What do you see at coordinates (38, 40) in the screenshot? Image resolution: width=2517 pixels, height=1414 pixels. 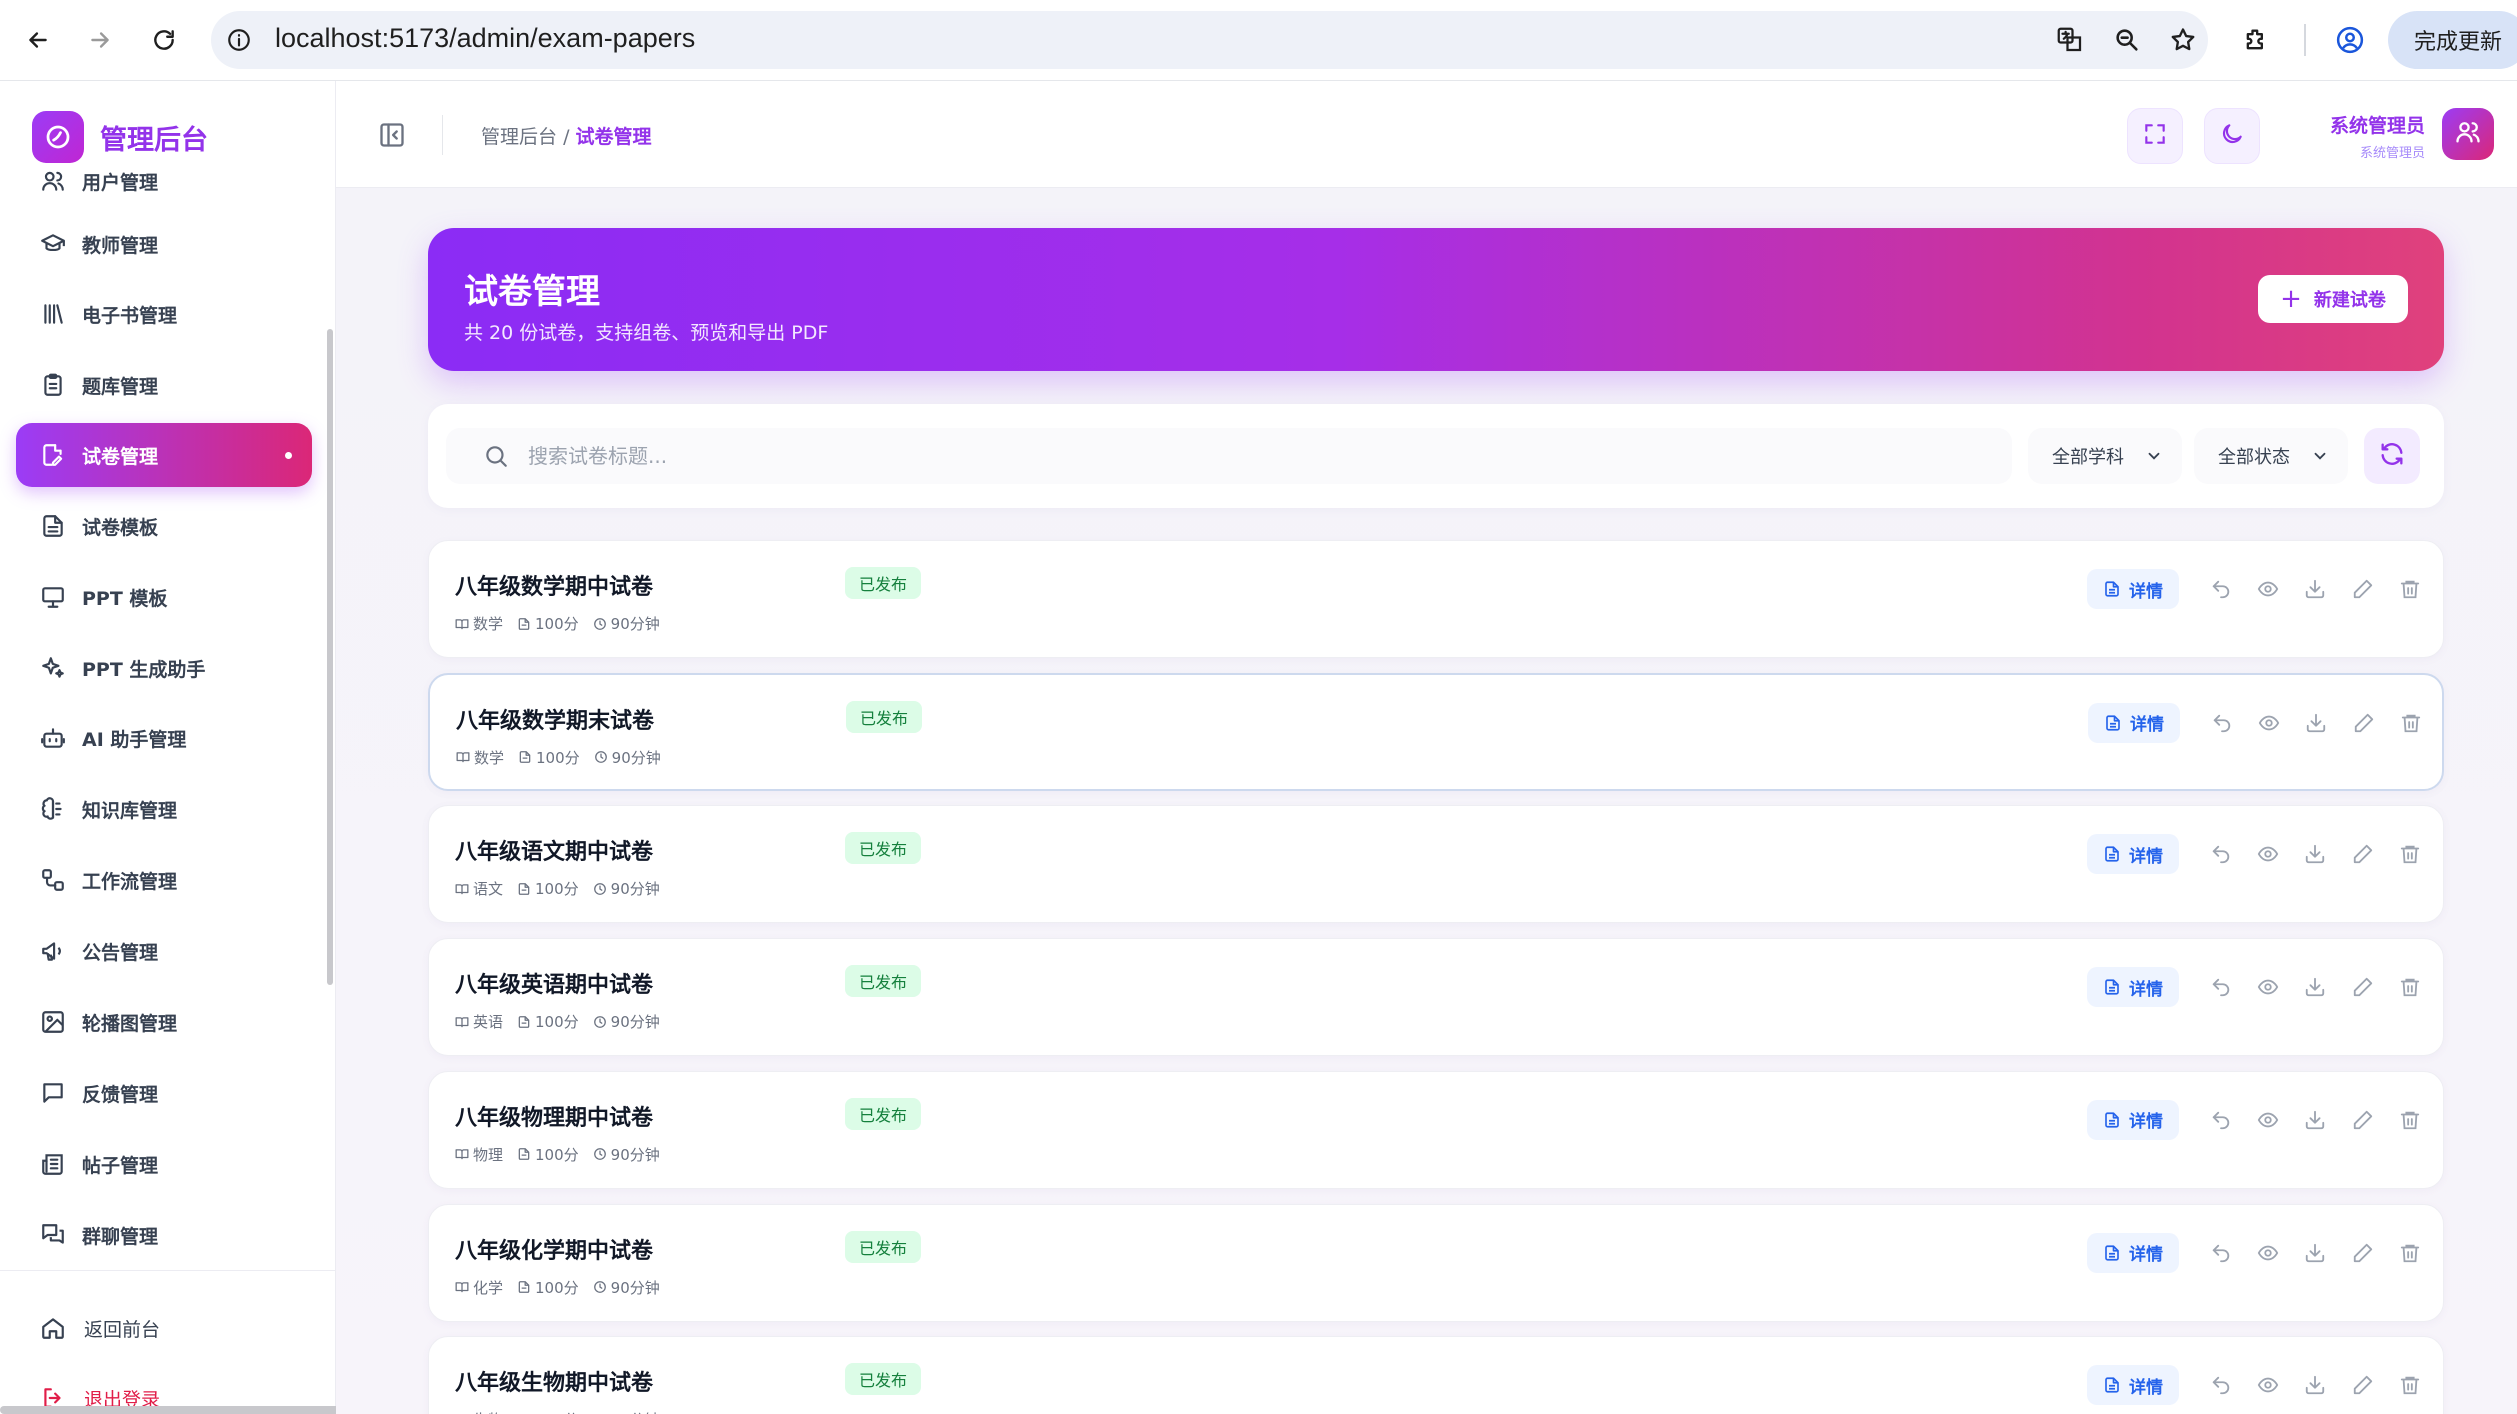 I see `back-icon` at bounding box center [38, 40].